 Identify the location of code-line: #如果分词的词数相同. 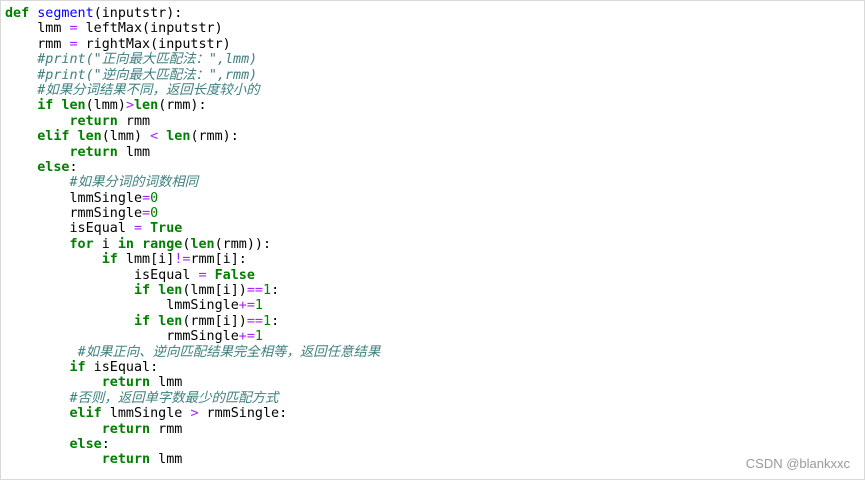
(192, 182).